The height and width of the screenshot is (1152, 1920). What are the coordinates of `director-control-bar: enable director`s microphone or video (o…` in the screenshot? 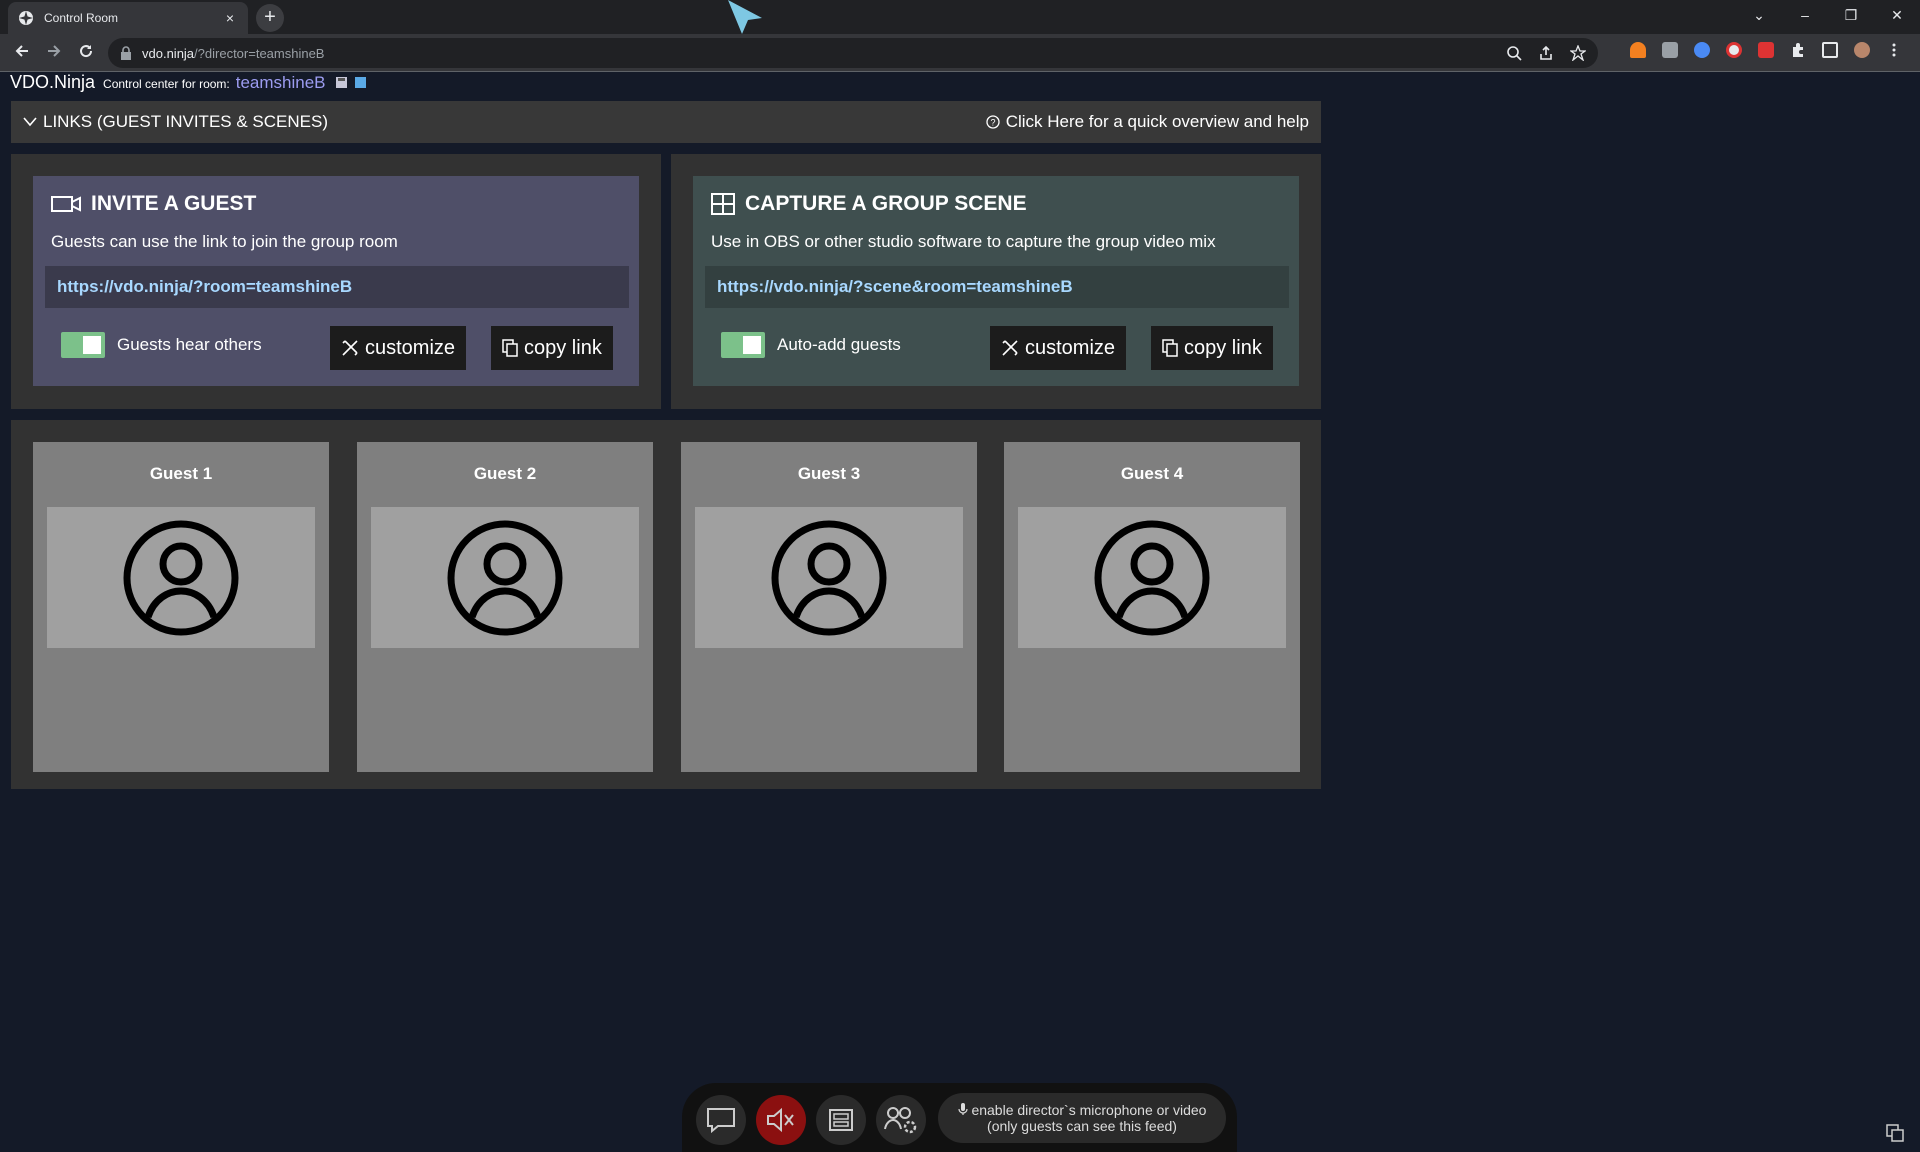 It's located at (959, 1117).